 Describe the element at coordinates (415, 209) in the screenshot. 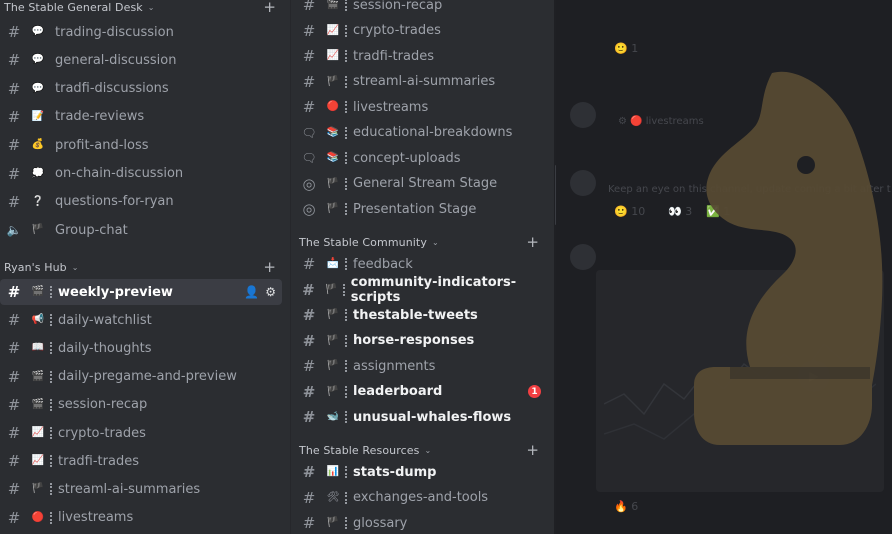

I see `channel-label: Presentation Stage` at that location.